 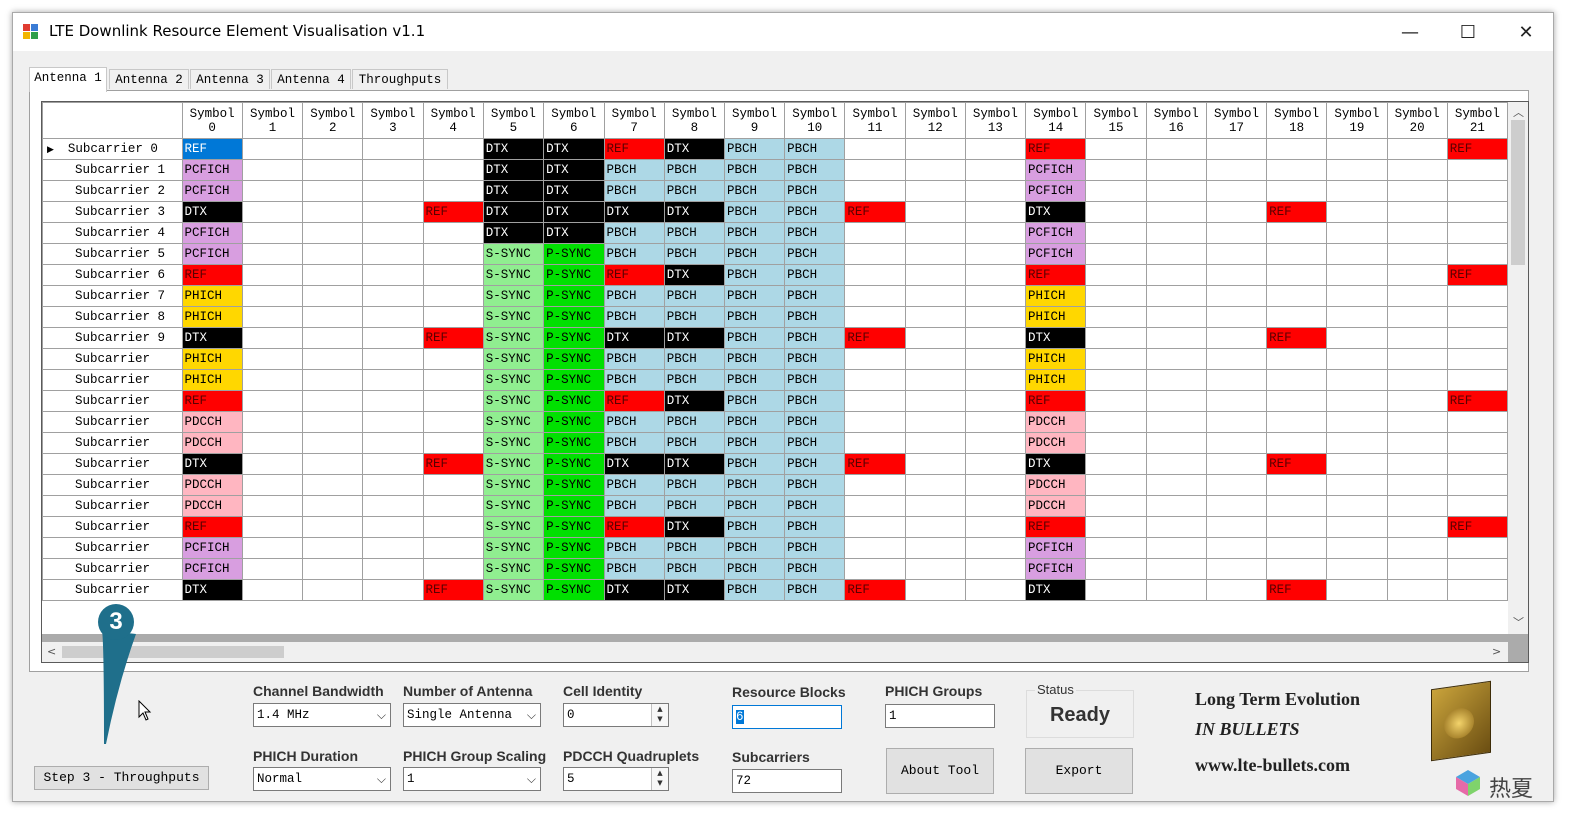 What do you see at coordinates (1116, 120) in the screenshot?
I see `symbol-column-header: Symbol 15` at bounding box center [1116, 120].